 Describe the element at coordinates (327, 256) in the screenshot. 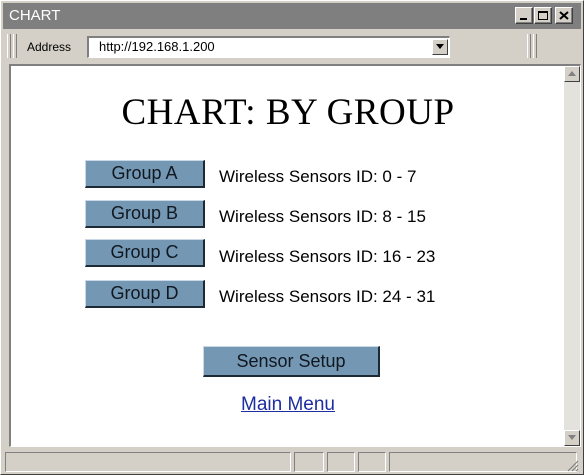

I see `group-c-description: Wireless Sensors ID: 16 - 23` at that location.